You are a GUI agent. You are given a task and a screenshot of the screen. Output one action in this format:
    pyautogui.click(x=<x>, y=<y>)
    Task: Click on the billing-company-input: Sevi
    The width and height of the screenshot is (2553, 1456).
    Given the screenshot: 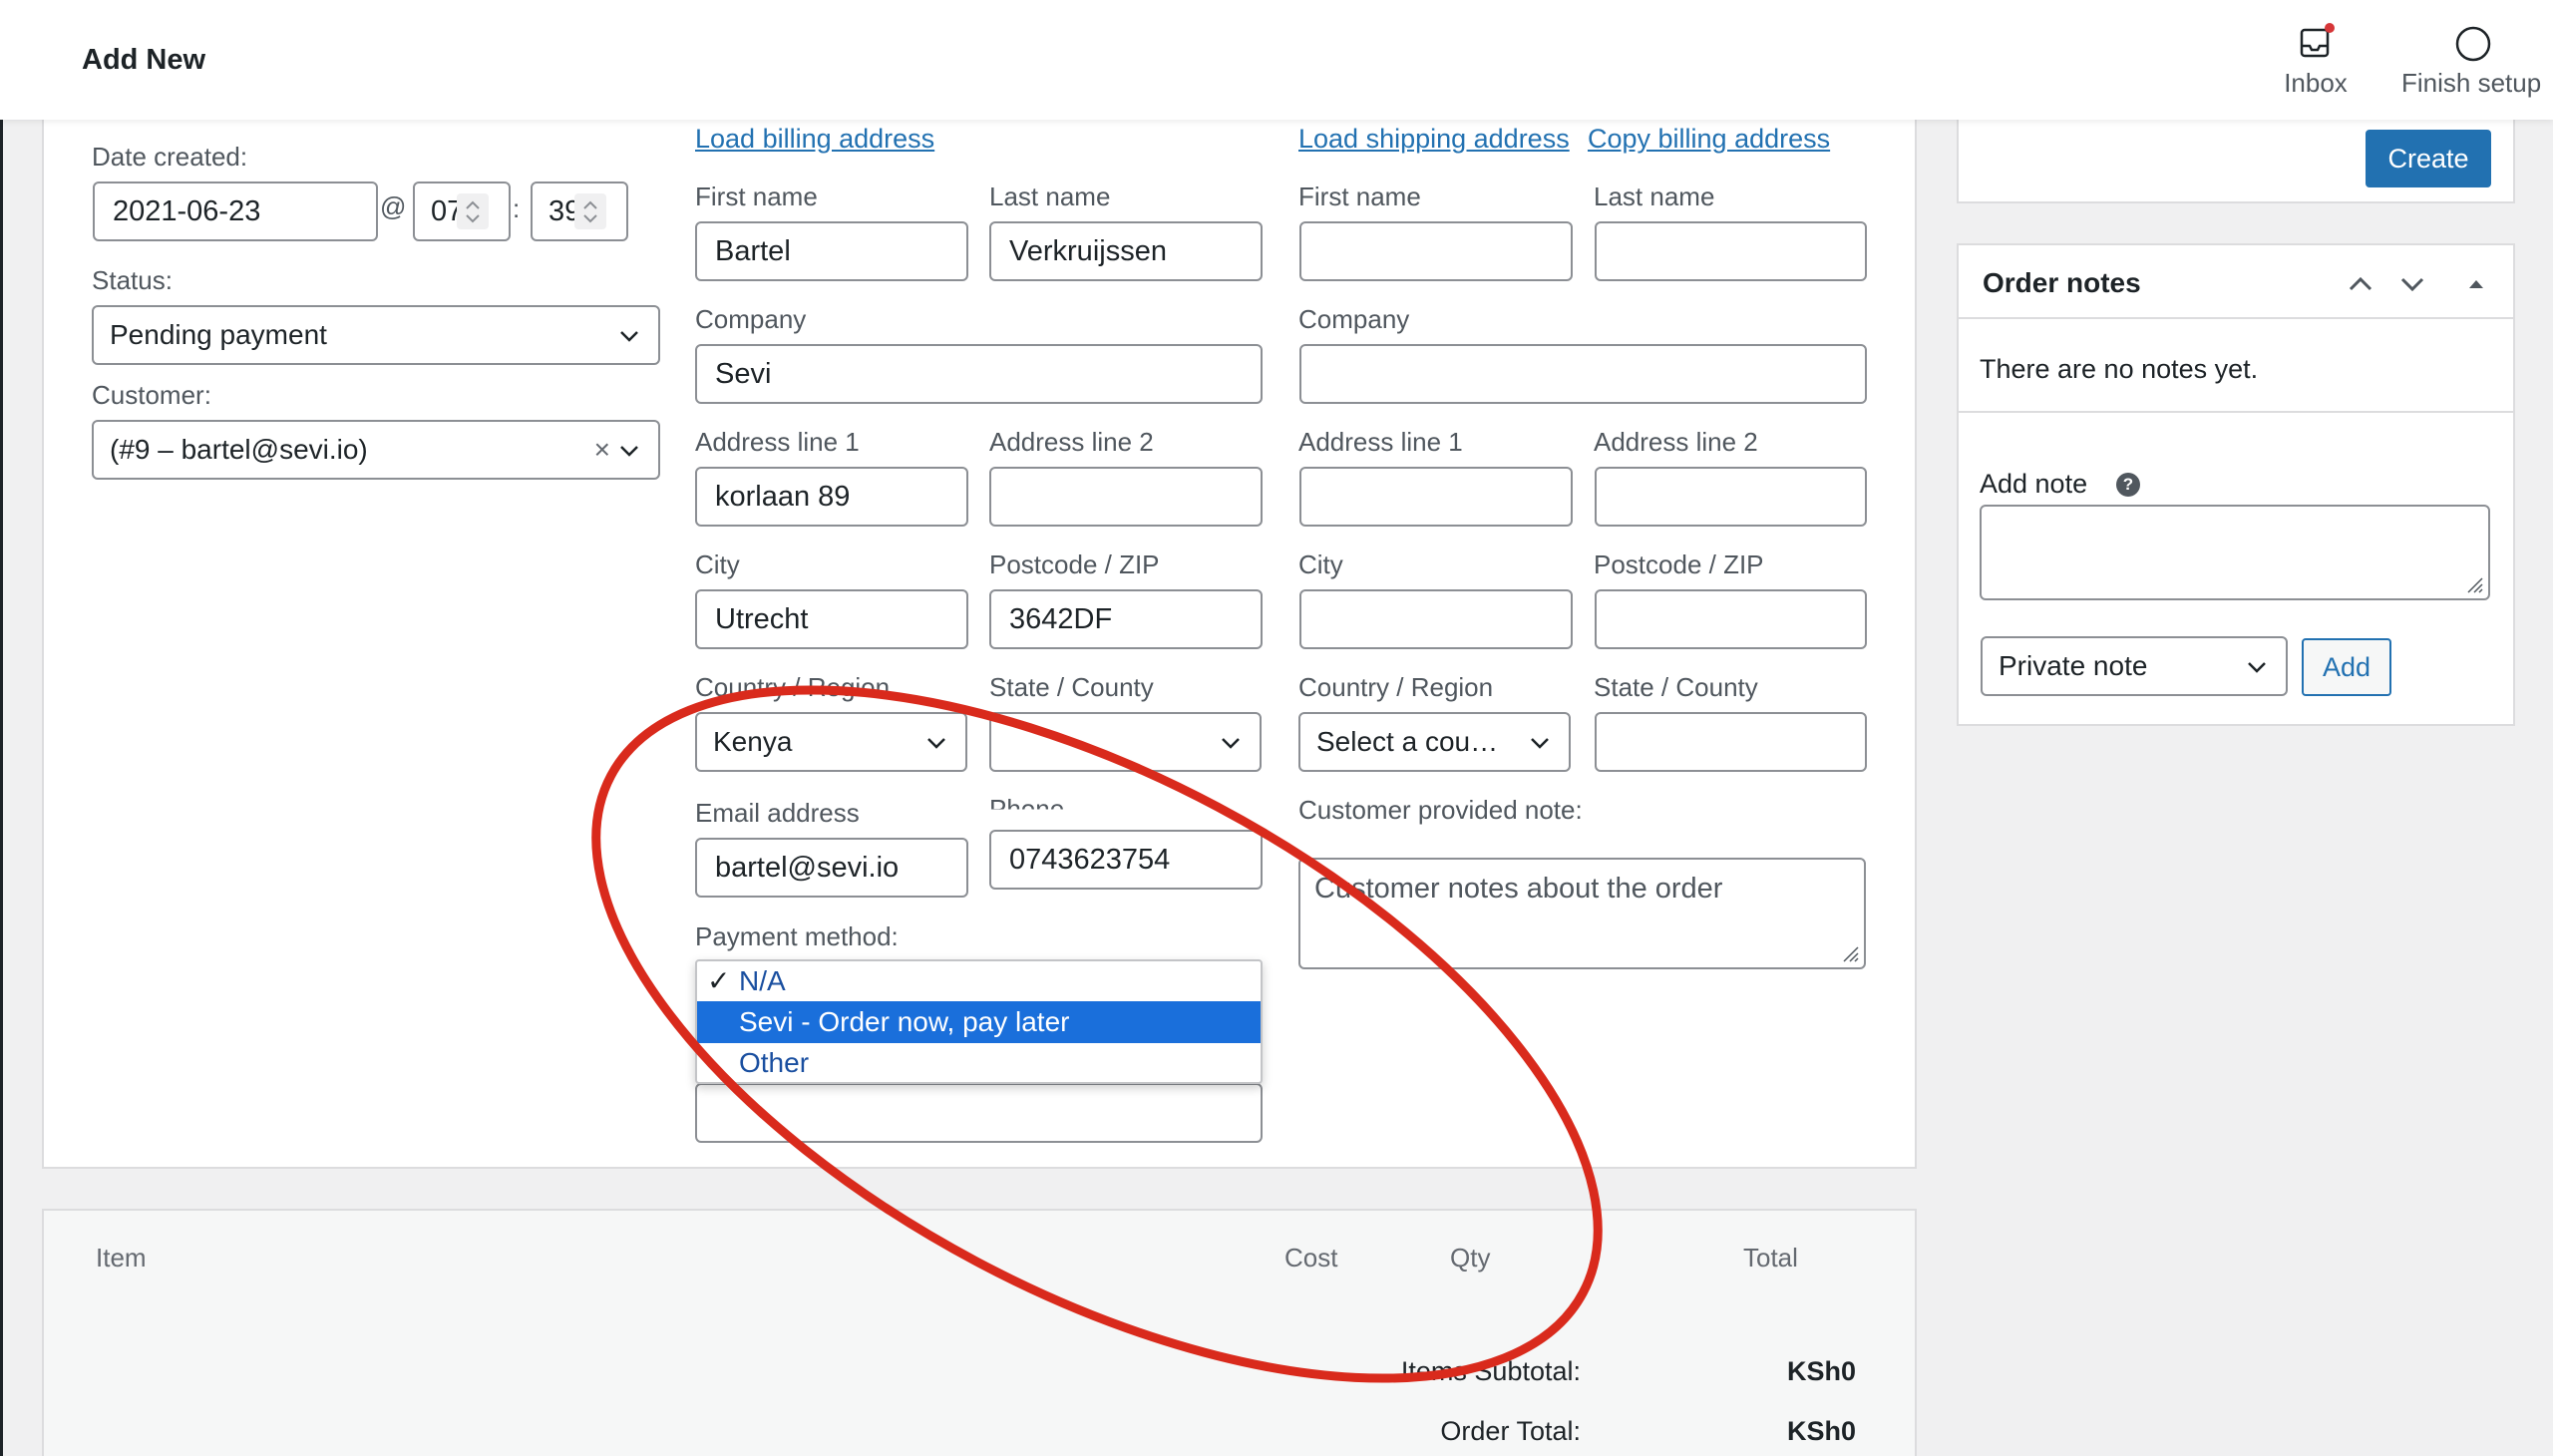 What is the action you would take?
    pyautogui.click(x=979, y=374)
    